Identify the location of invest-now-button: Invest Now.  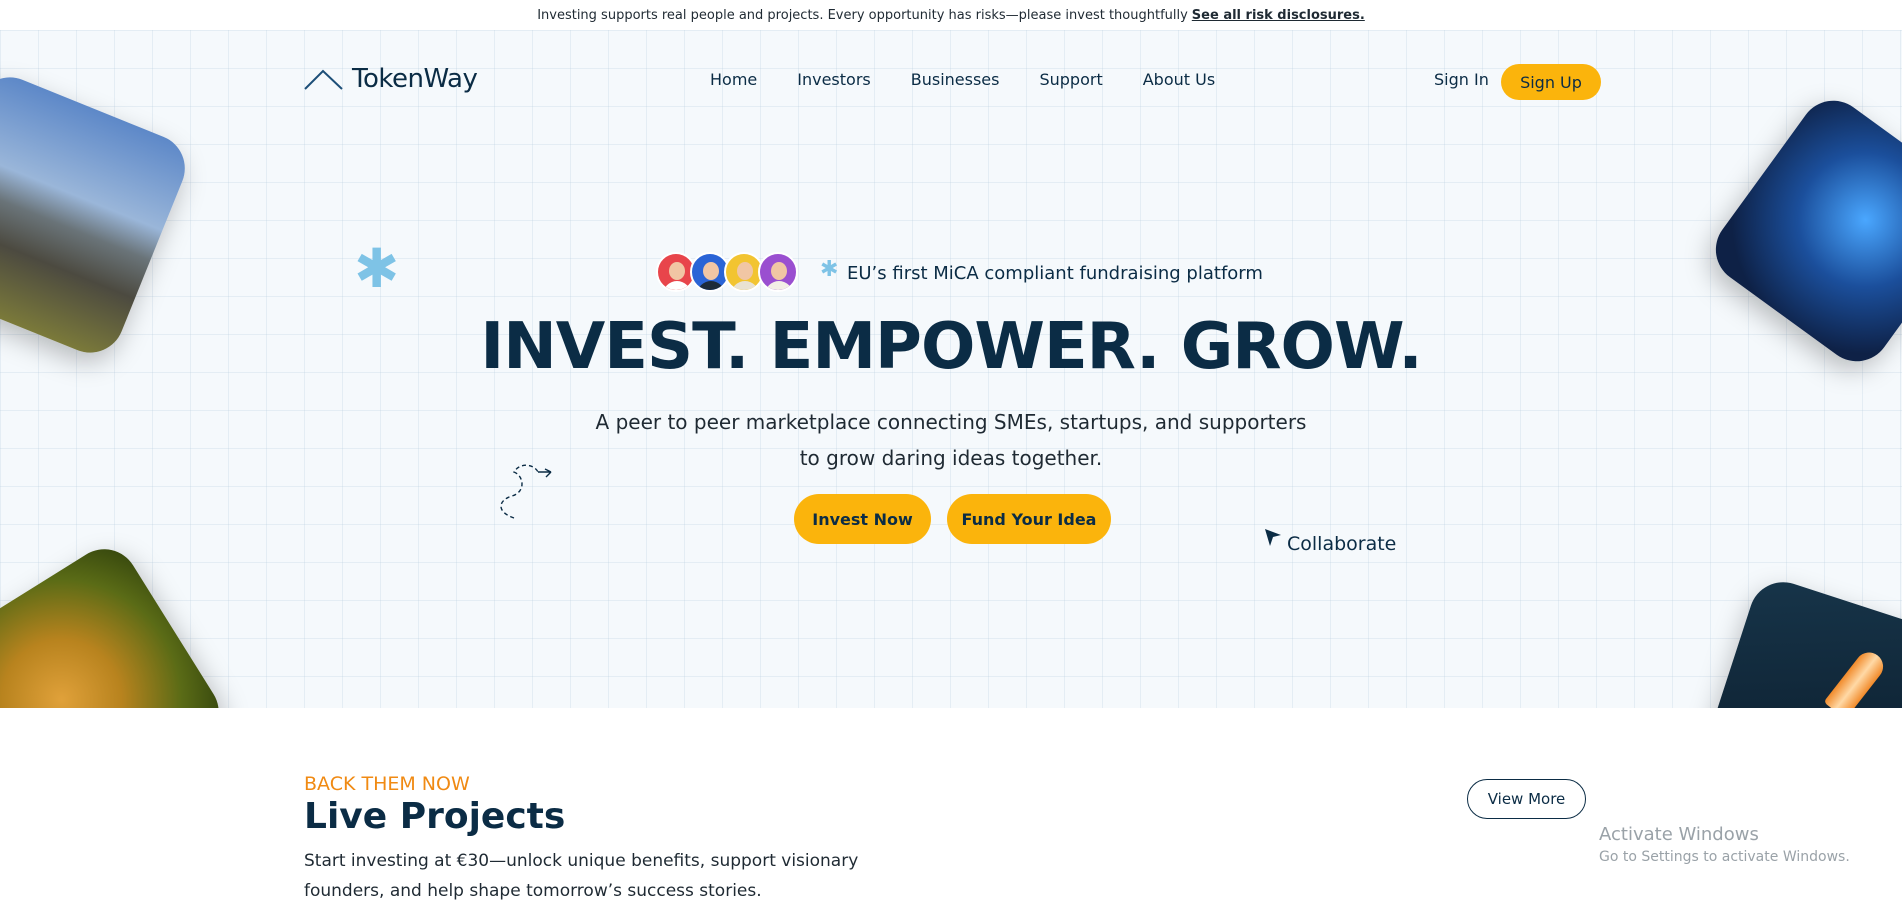
(862, 519).